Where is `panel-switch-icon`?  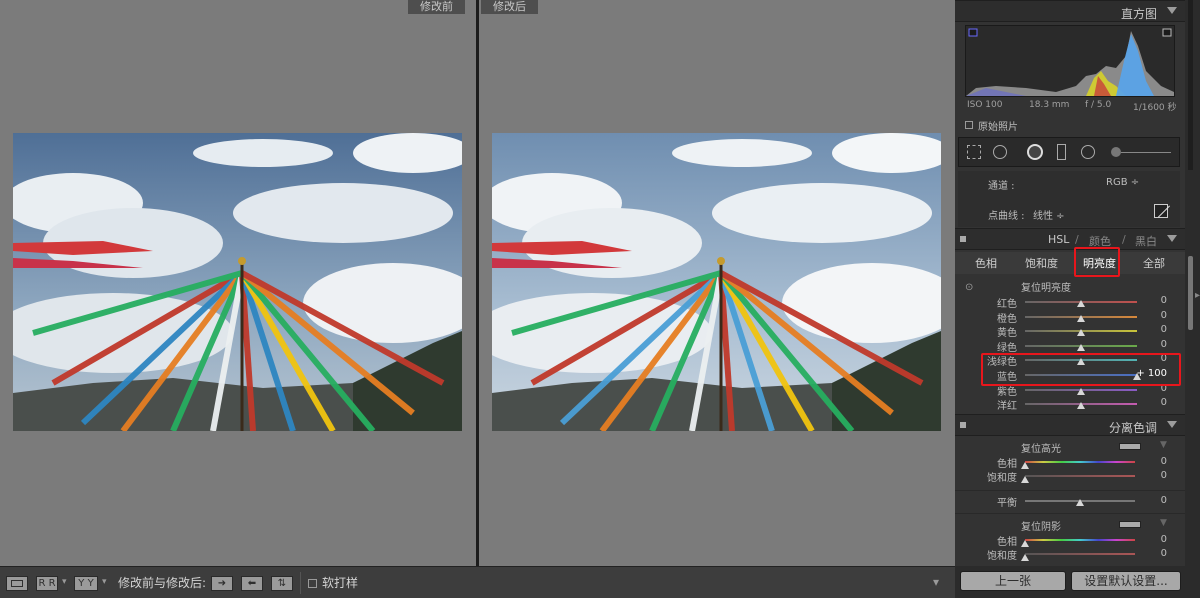 panel-switch-icon is located at coordinates (963, 239).